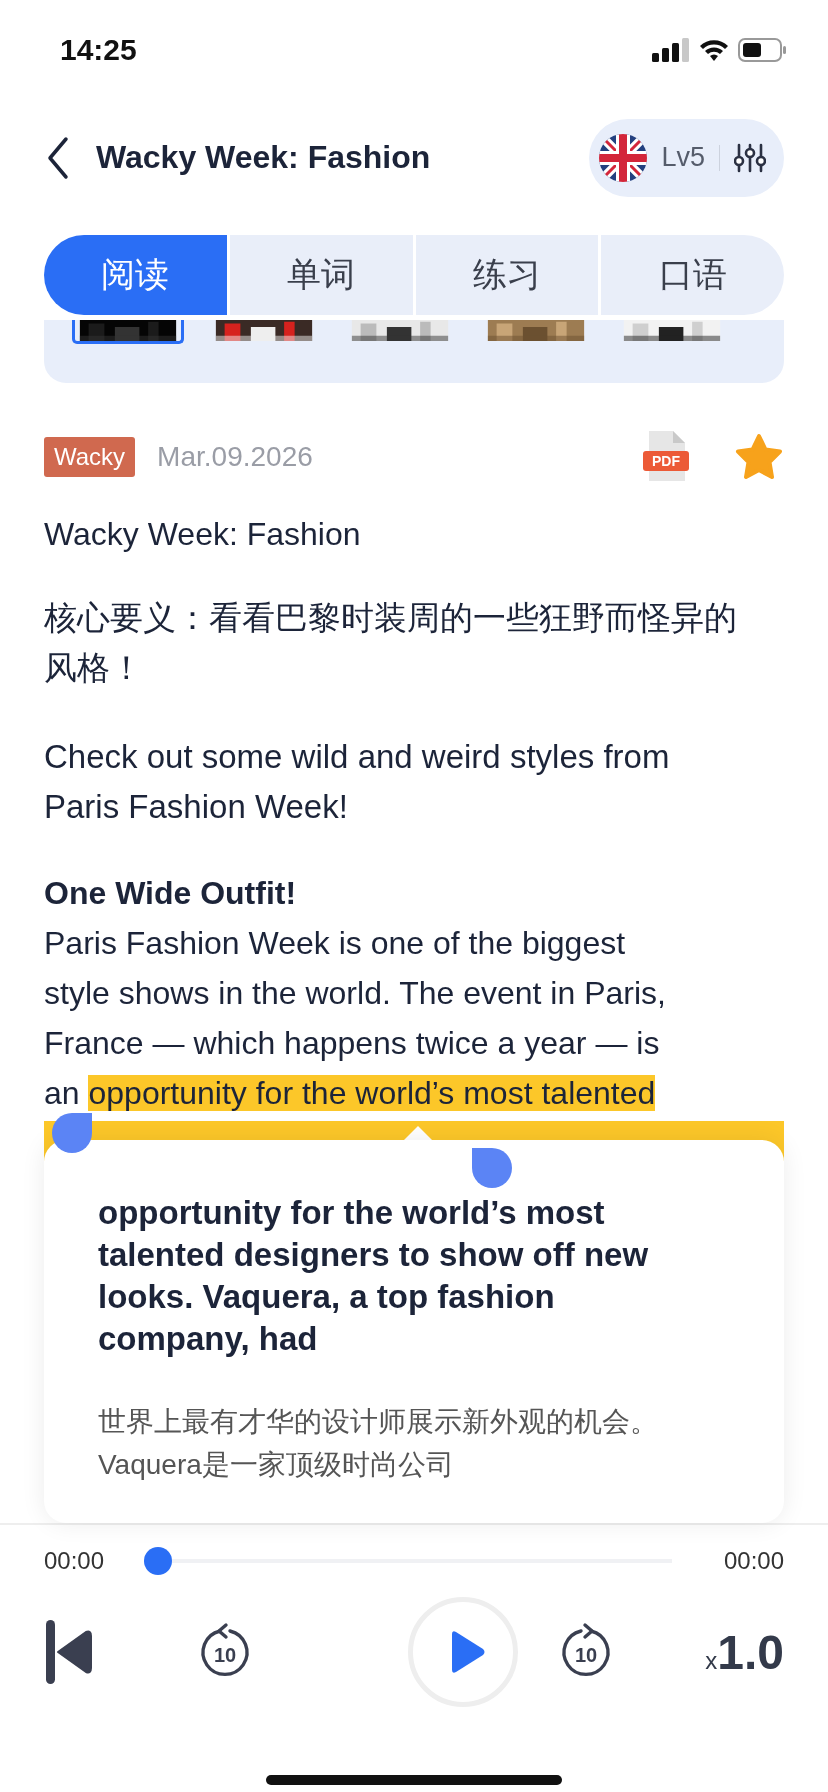  Describe the element at coordinates (225, 1652) in the screenshot. I see `rewind-button: 10` at that location.